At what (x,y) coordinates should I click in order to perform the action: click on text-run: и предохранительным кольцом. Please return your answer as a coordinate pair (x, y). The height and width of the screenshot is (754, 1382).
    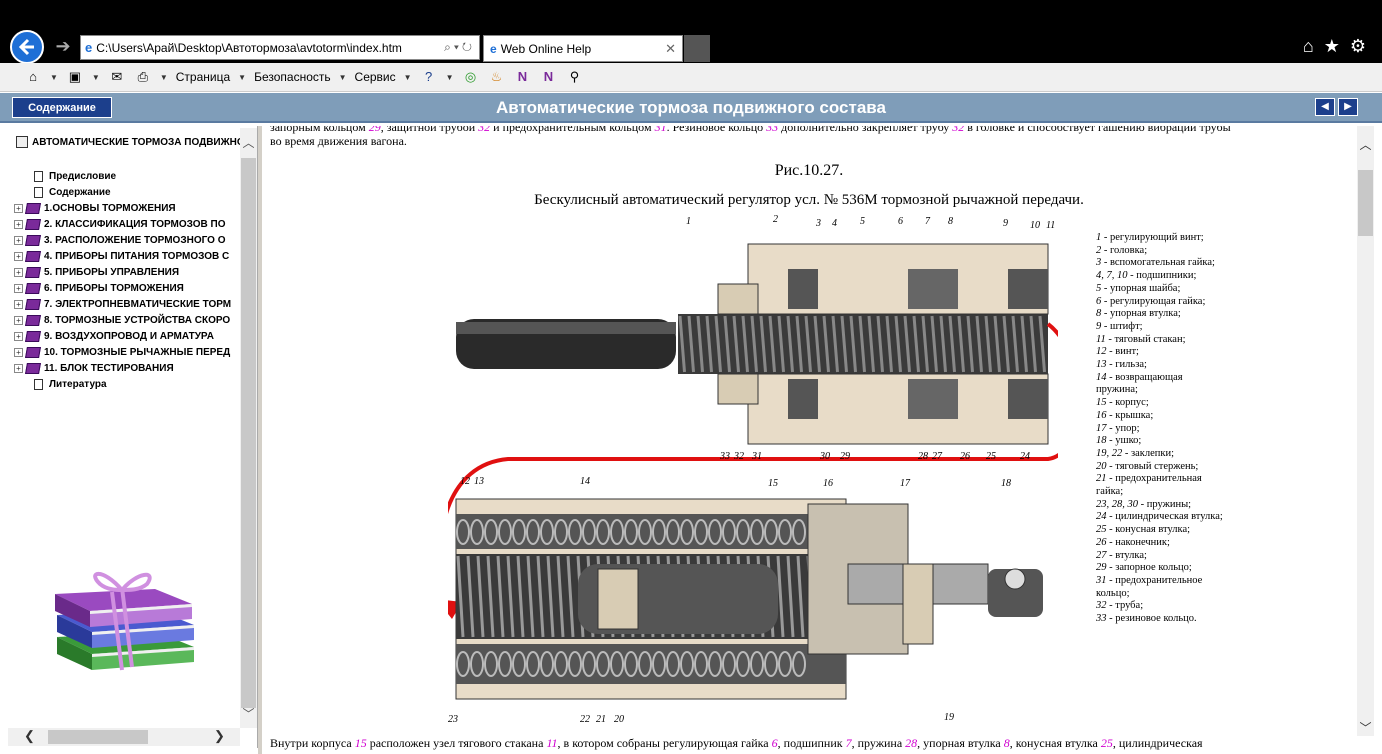
    Looking at the image, I should click on (572, 130).